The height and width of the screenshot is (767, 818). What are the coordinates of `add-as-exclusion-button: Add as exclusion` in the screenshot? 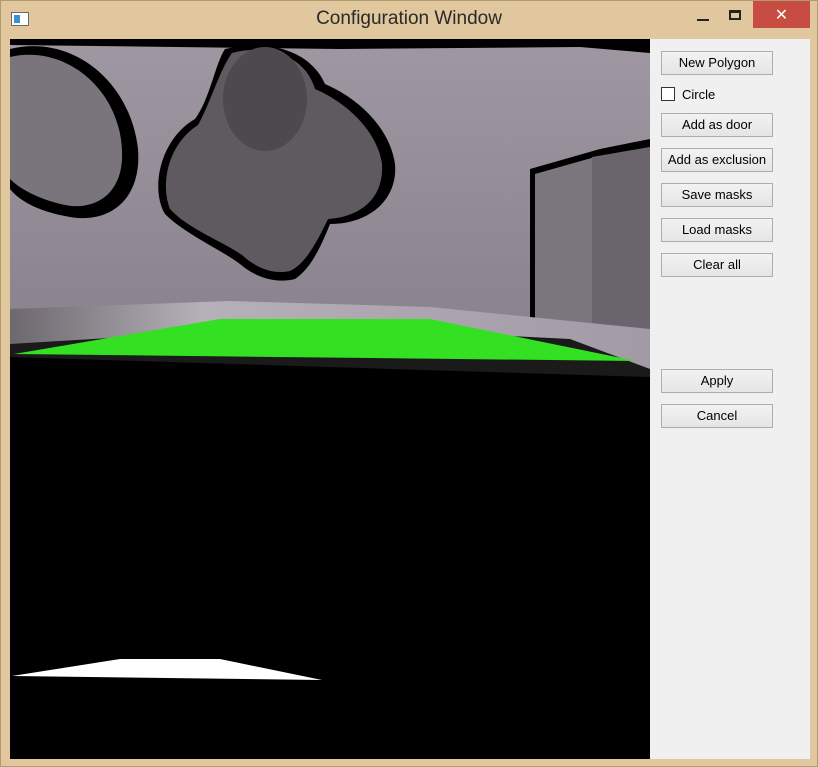 It's located at (717, 160).